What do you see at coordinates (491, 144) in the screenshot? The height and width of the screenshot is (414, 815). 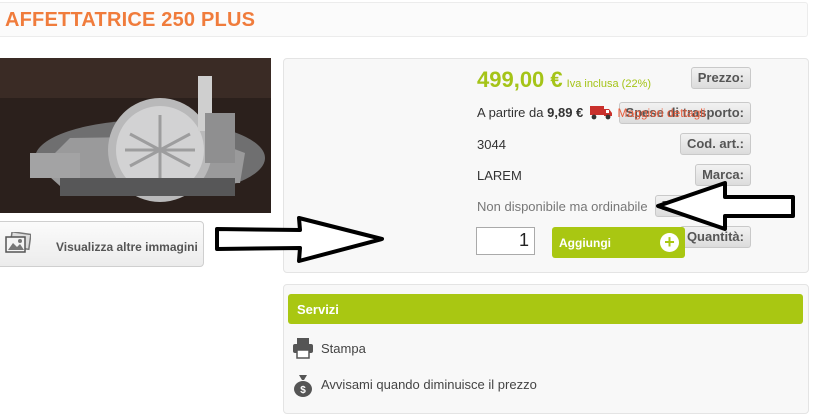 I see `code-value: 3044` at bounding box center [491, 144].